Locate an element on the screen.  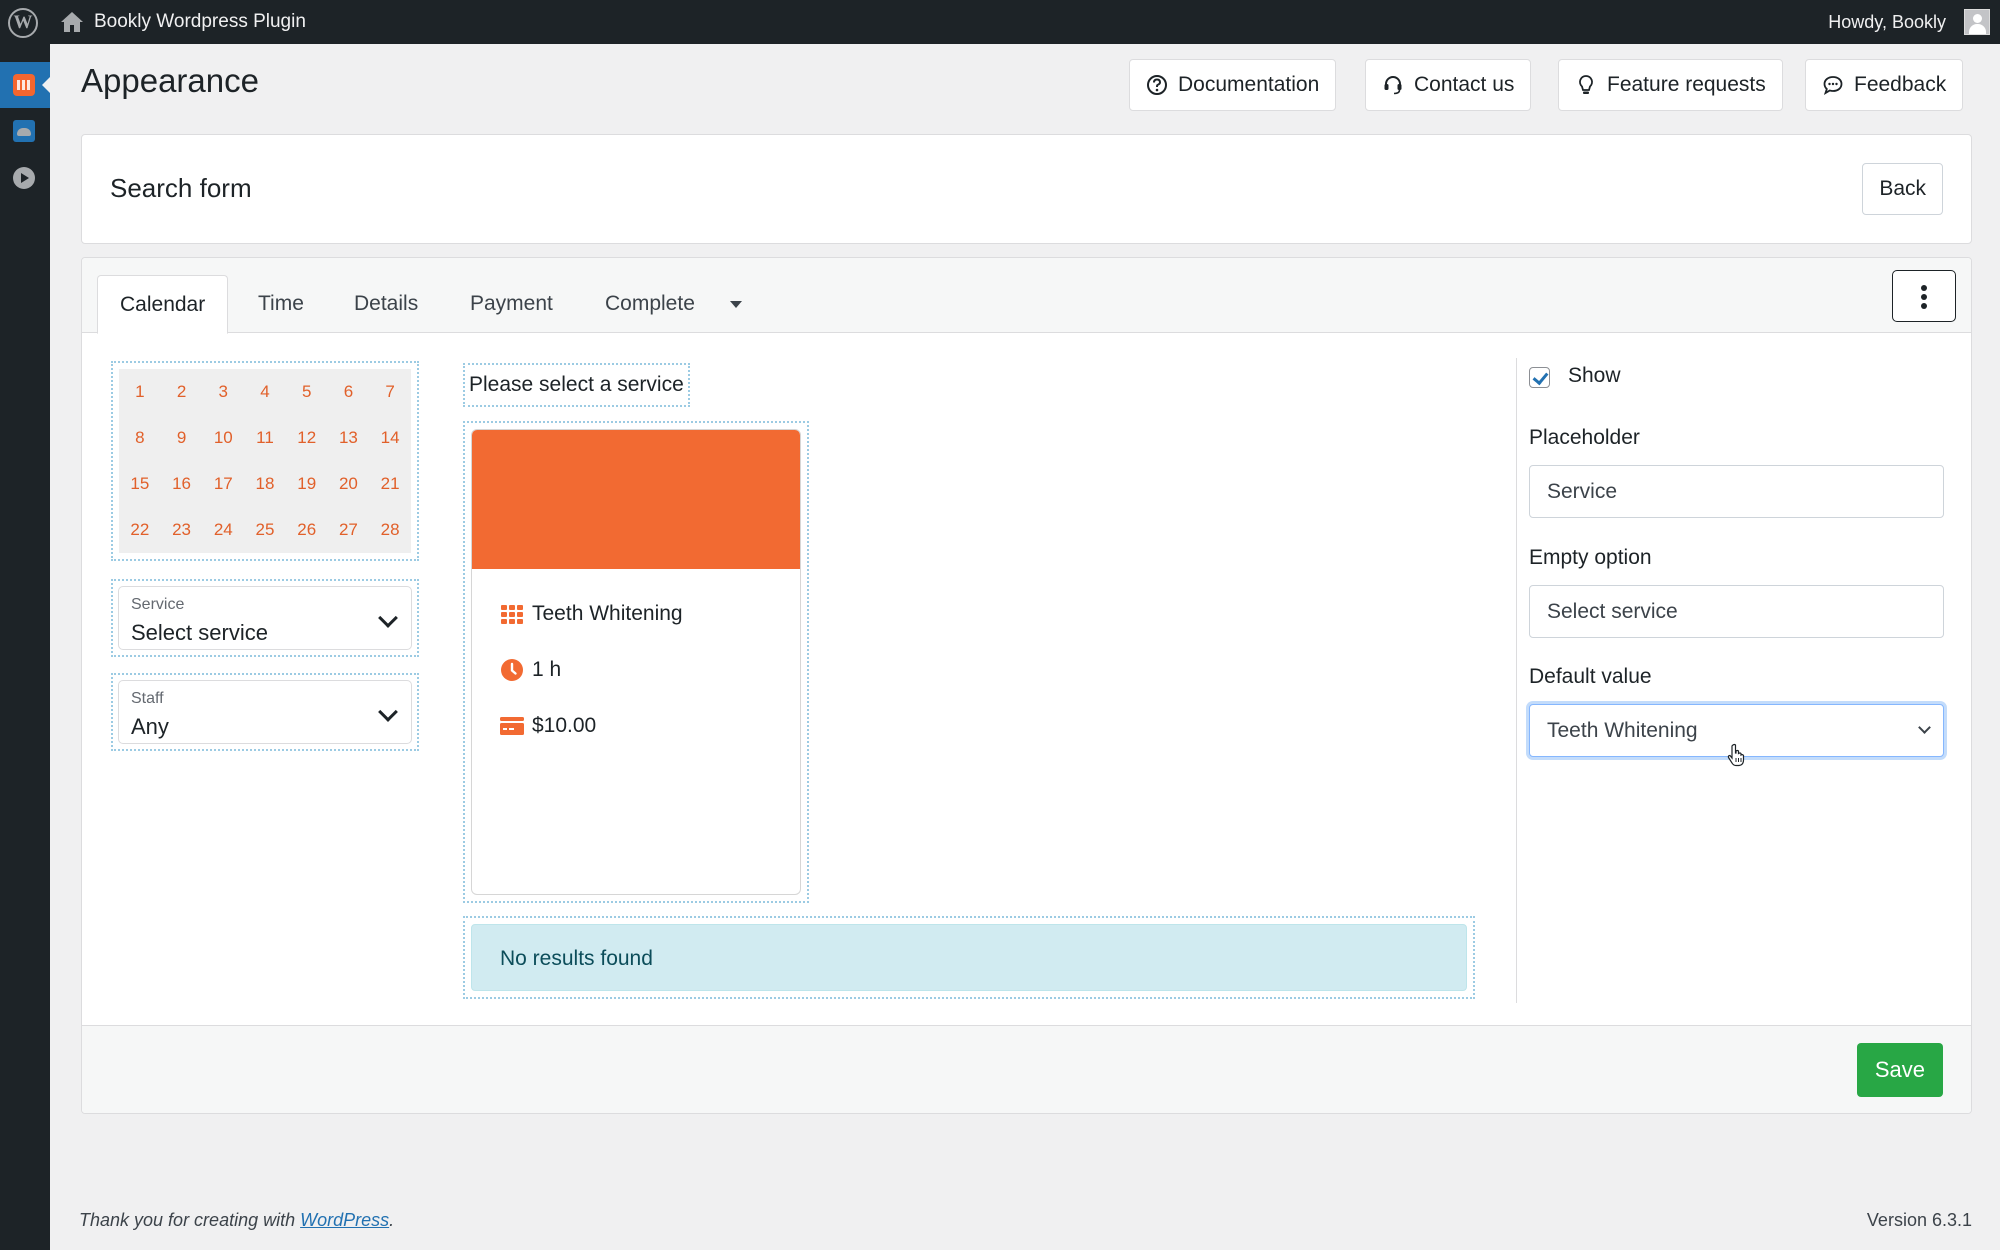
service-filter-block: Service Select service is located at coordinates (265, 618).